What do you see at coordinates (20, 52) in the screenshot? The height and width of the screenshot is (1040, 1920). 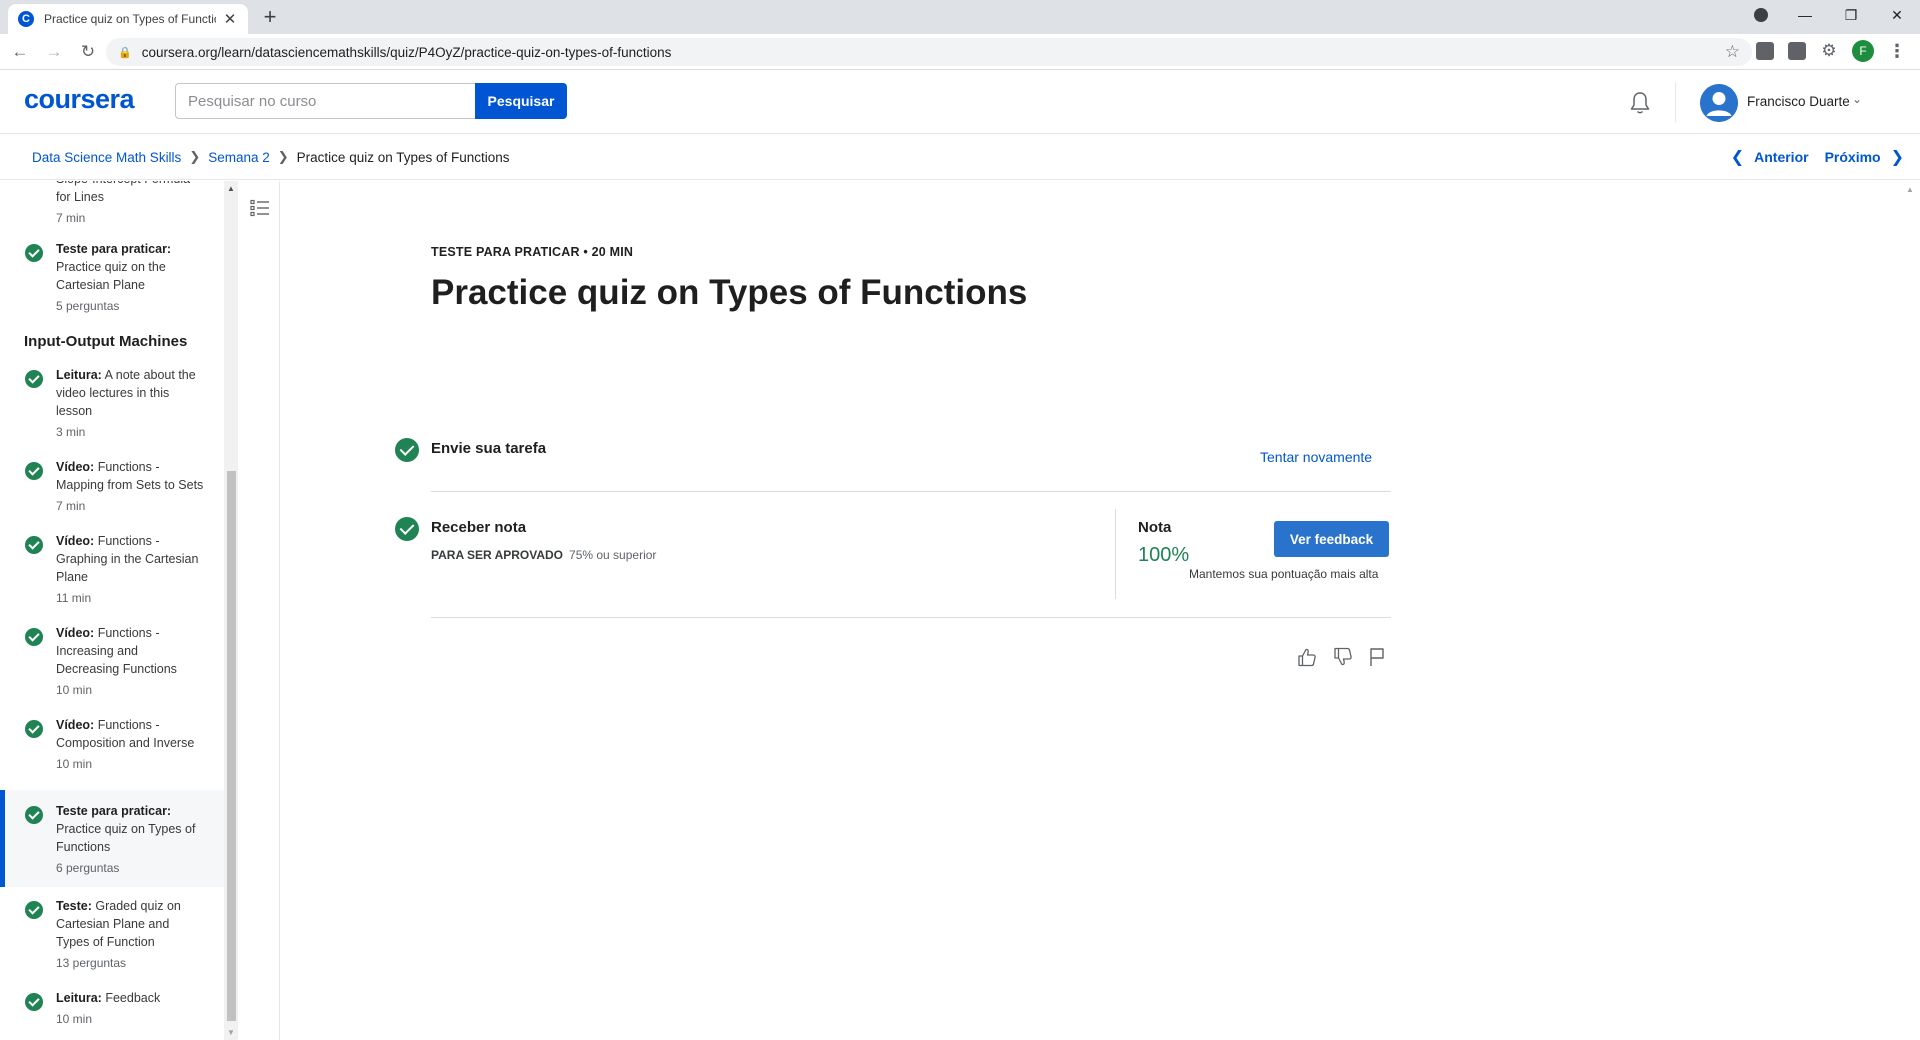 I see `back-icon: ←` at bounding box center [20, 52].